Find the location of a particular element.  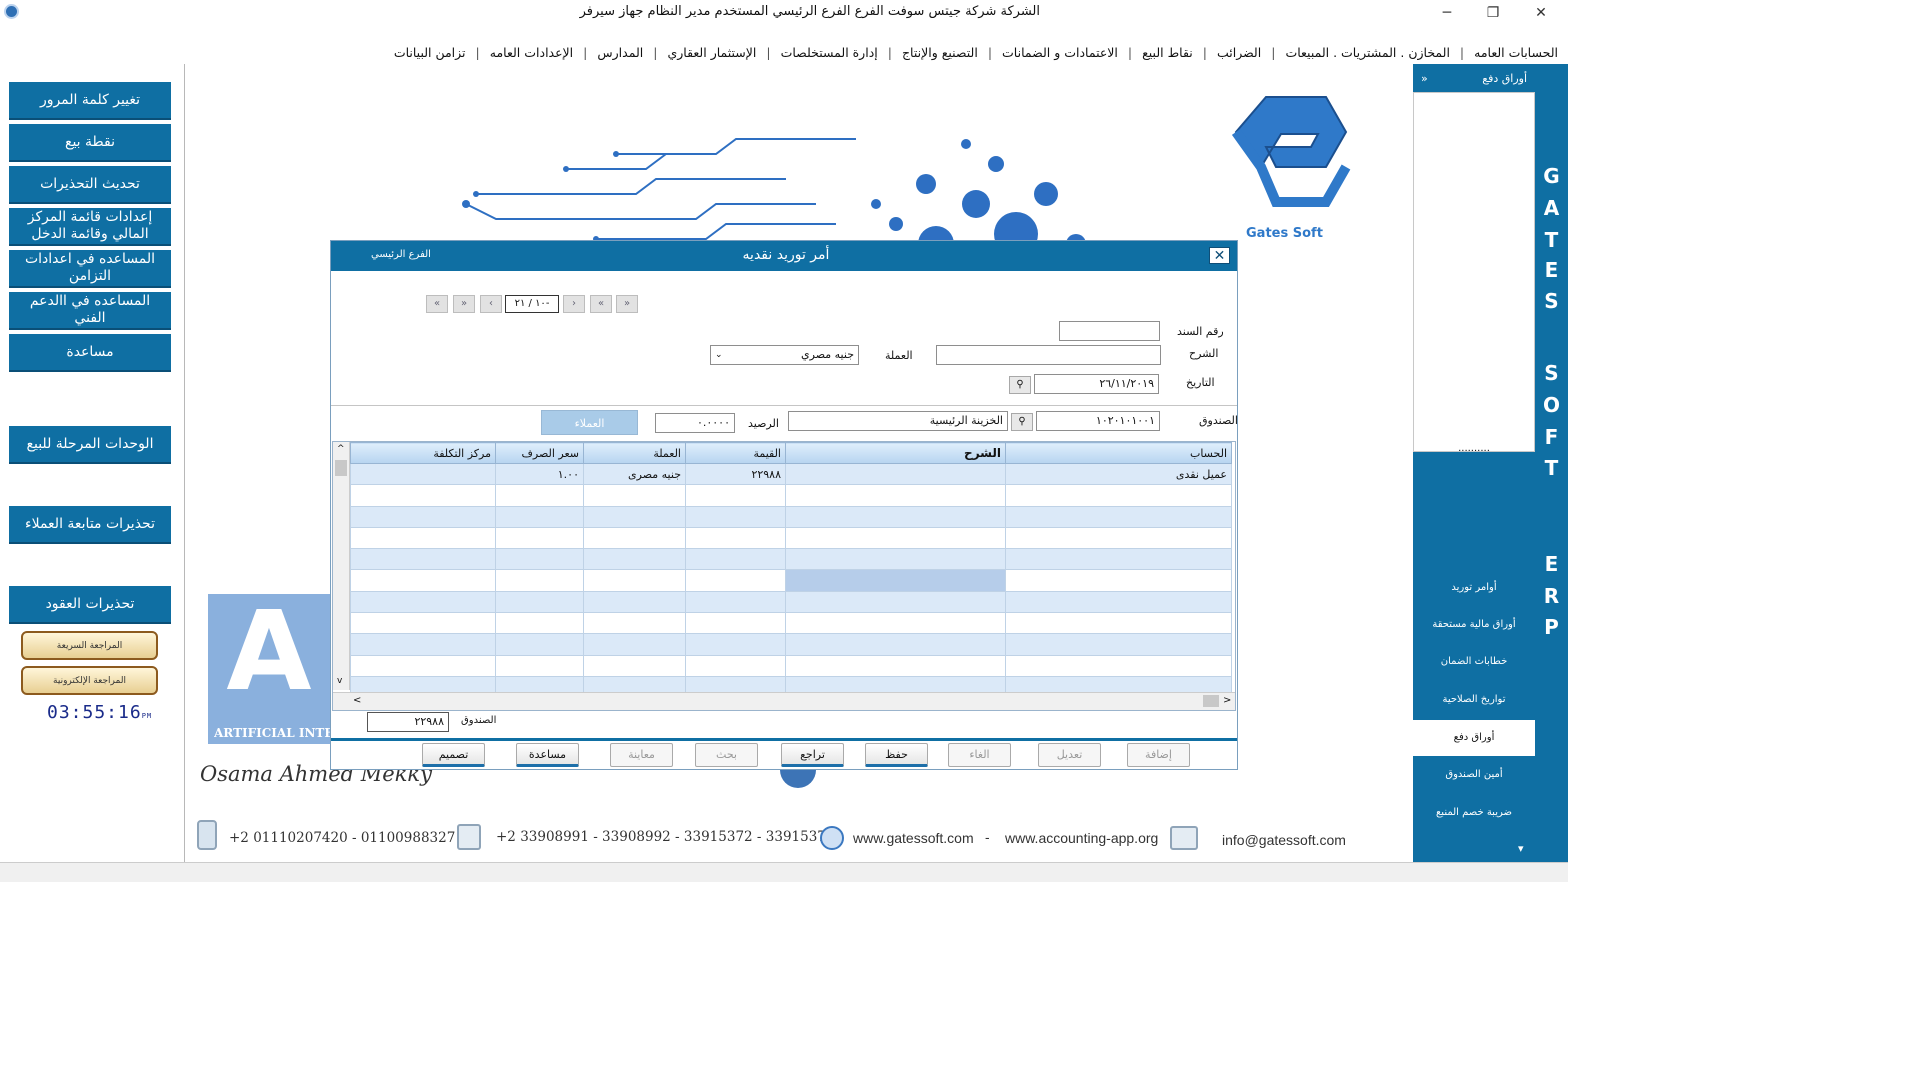

nav-first-icon: » is located at coordinates (627, 304).